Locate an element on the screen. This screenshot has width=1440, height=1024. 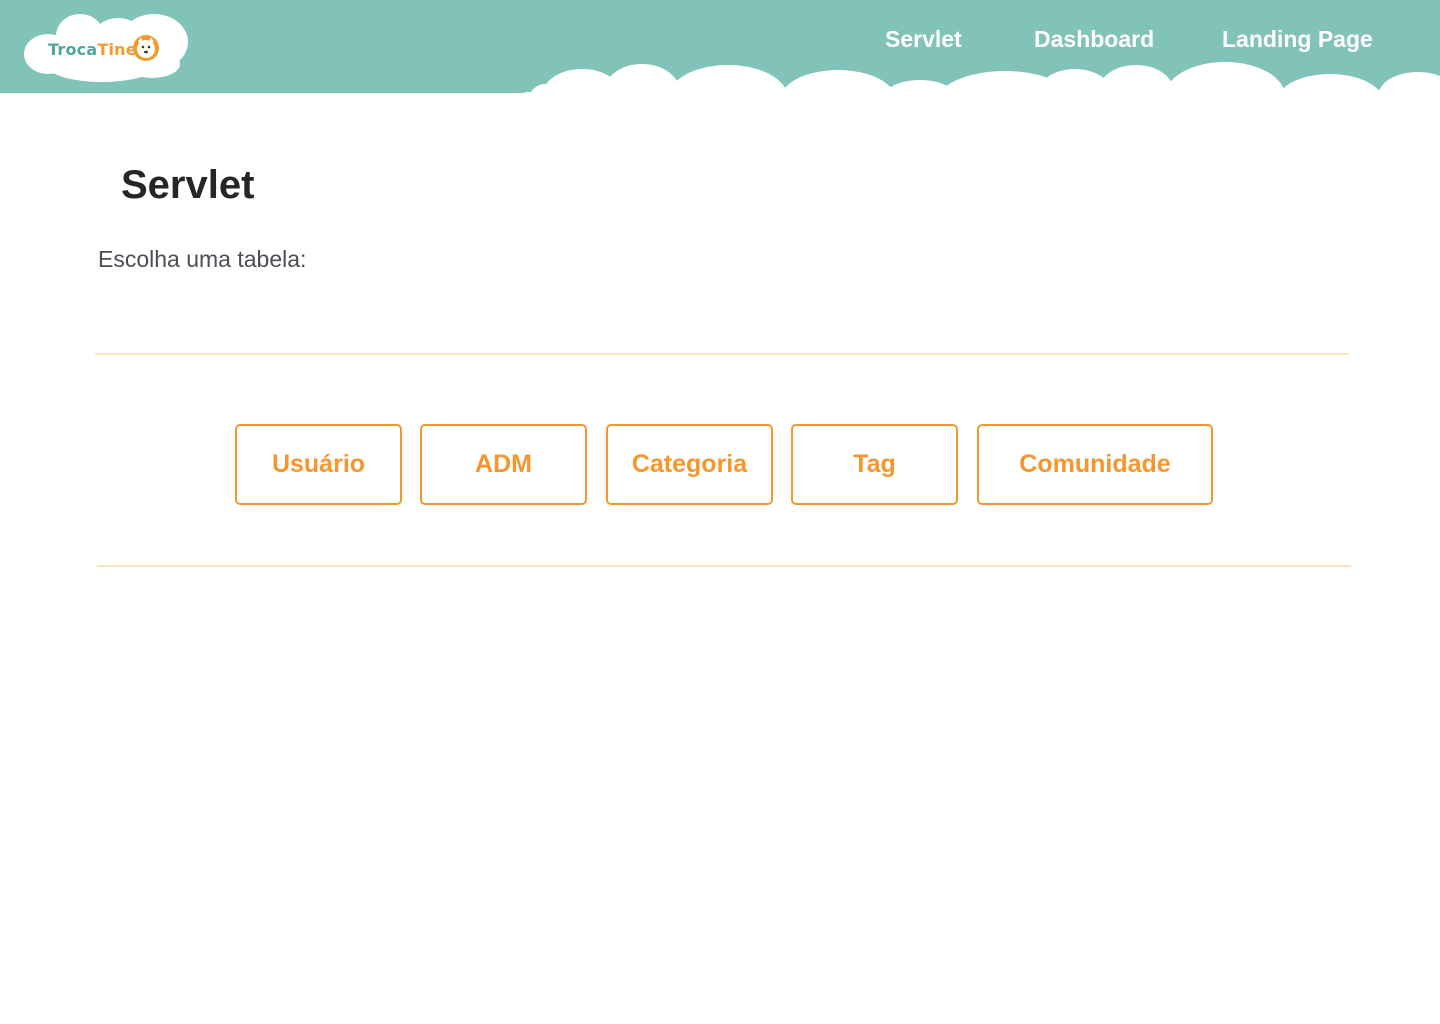
nav-link-dashboard: Dashboard is located at coordinates (1094, 39).